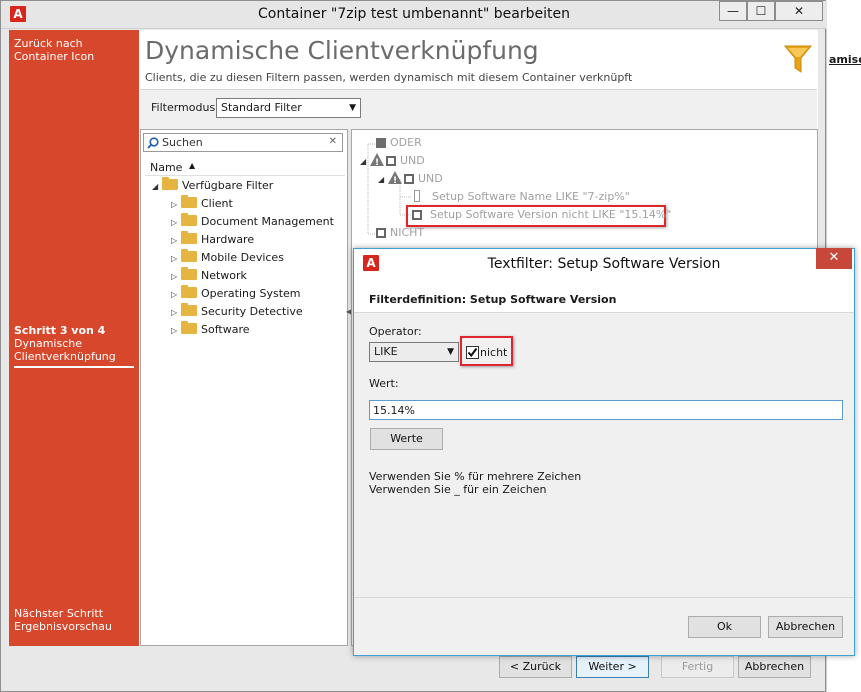 Image resolution: width=861 pixels, height=692 pixels. What do you see at coordinates (395, 331) in the screenshot?
I see `operator-label: Operator:` at bounding box center [395, 331].